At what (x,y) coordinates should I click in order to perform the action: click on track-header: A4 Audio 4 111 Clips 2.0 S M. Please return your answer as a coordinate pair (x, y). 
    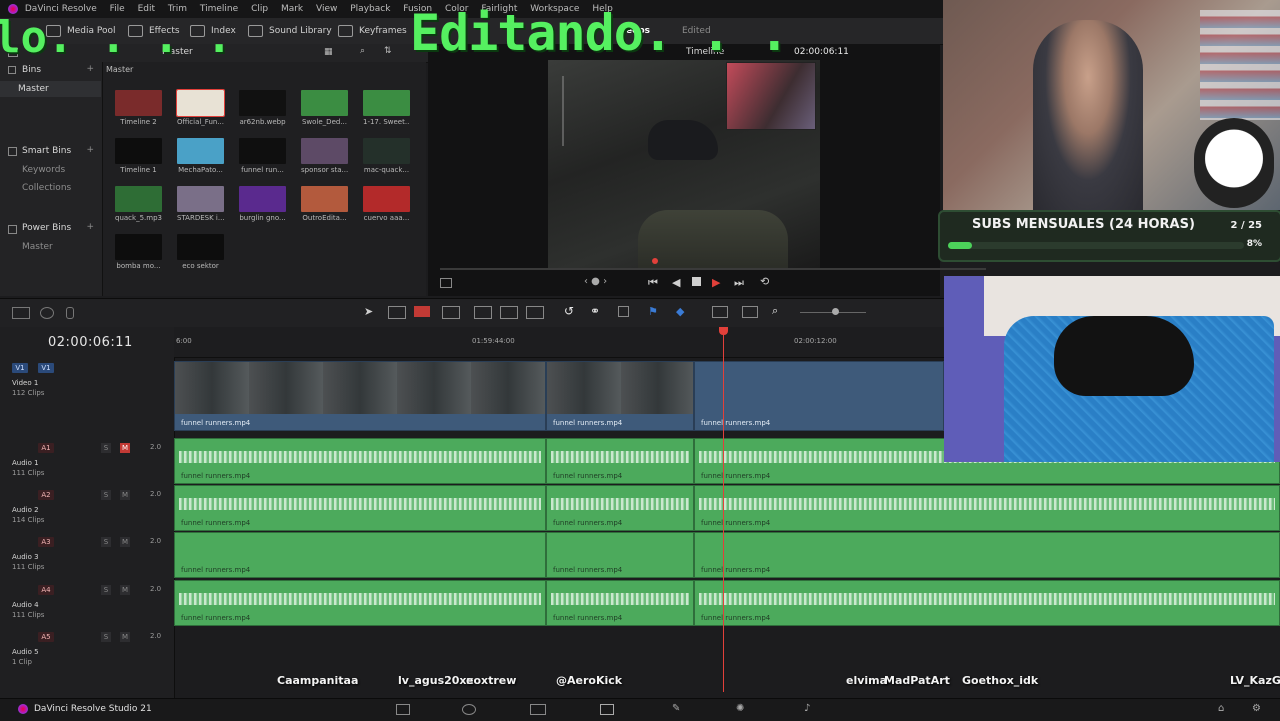
    Looking at the image, I should click on (87, 602).